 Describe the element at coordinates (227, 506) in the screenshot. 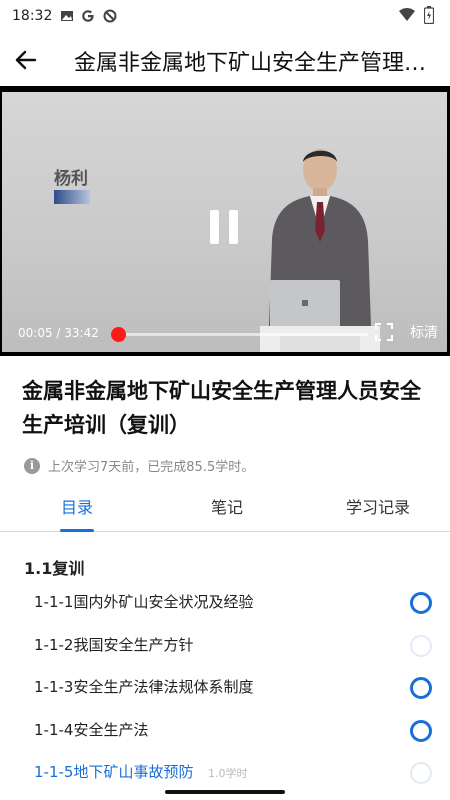

I see `tab-notes: 笔记` at that location.